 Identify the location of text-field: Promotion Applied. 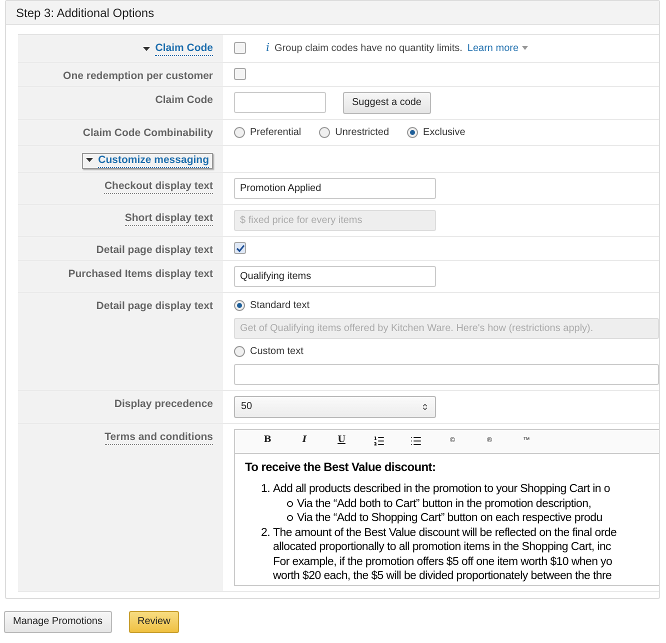
(335, 188).